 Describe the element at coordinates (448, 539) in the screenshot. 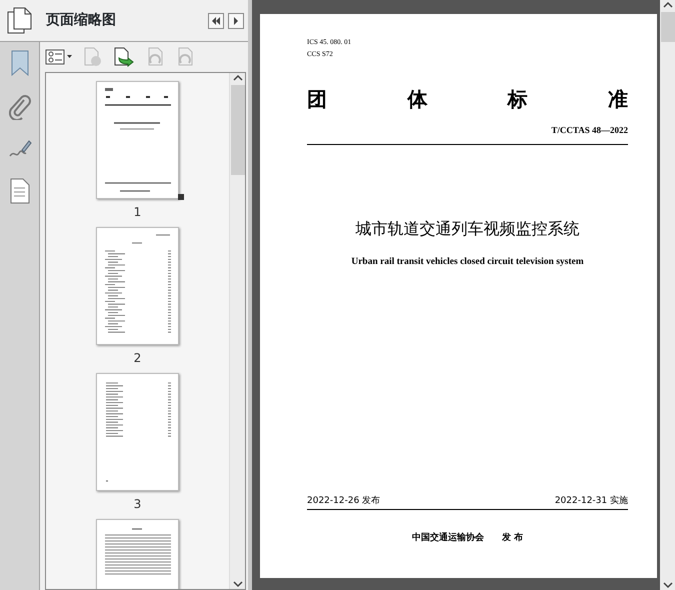

I see `publisher: 中国交通运输协会` at that location.